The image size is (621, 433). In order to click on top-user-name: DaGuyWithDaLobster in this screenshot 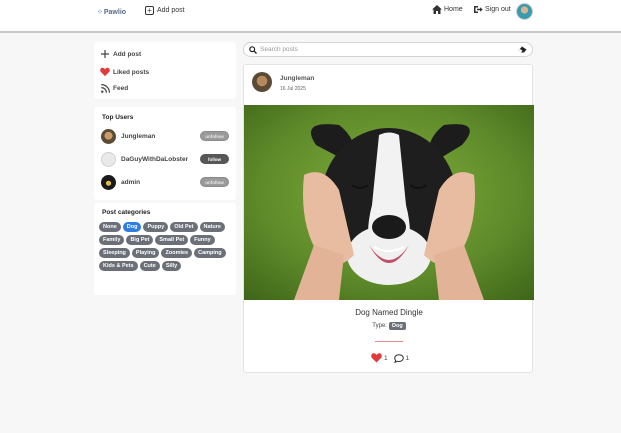, I will do `click(160, 159)`.